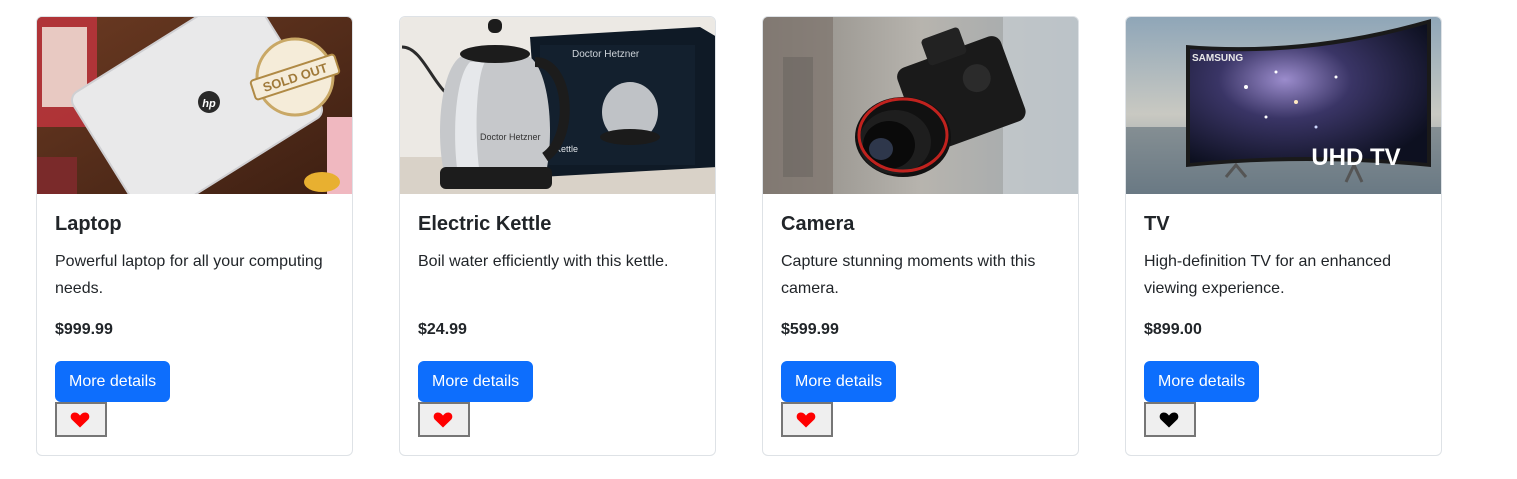  What do you see at coordinates (1217, 58) in the screenshot?
I see `svg-text: SAMSUNG` at bounding box center [1217, 58].